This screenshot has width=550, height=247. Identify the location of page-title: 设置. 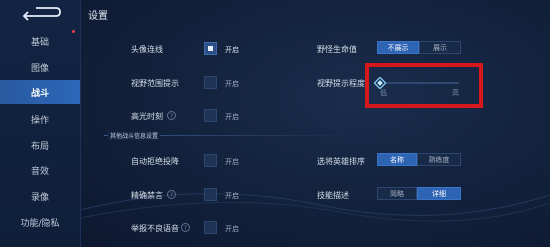
(98, 16).